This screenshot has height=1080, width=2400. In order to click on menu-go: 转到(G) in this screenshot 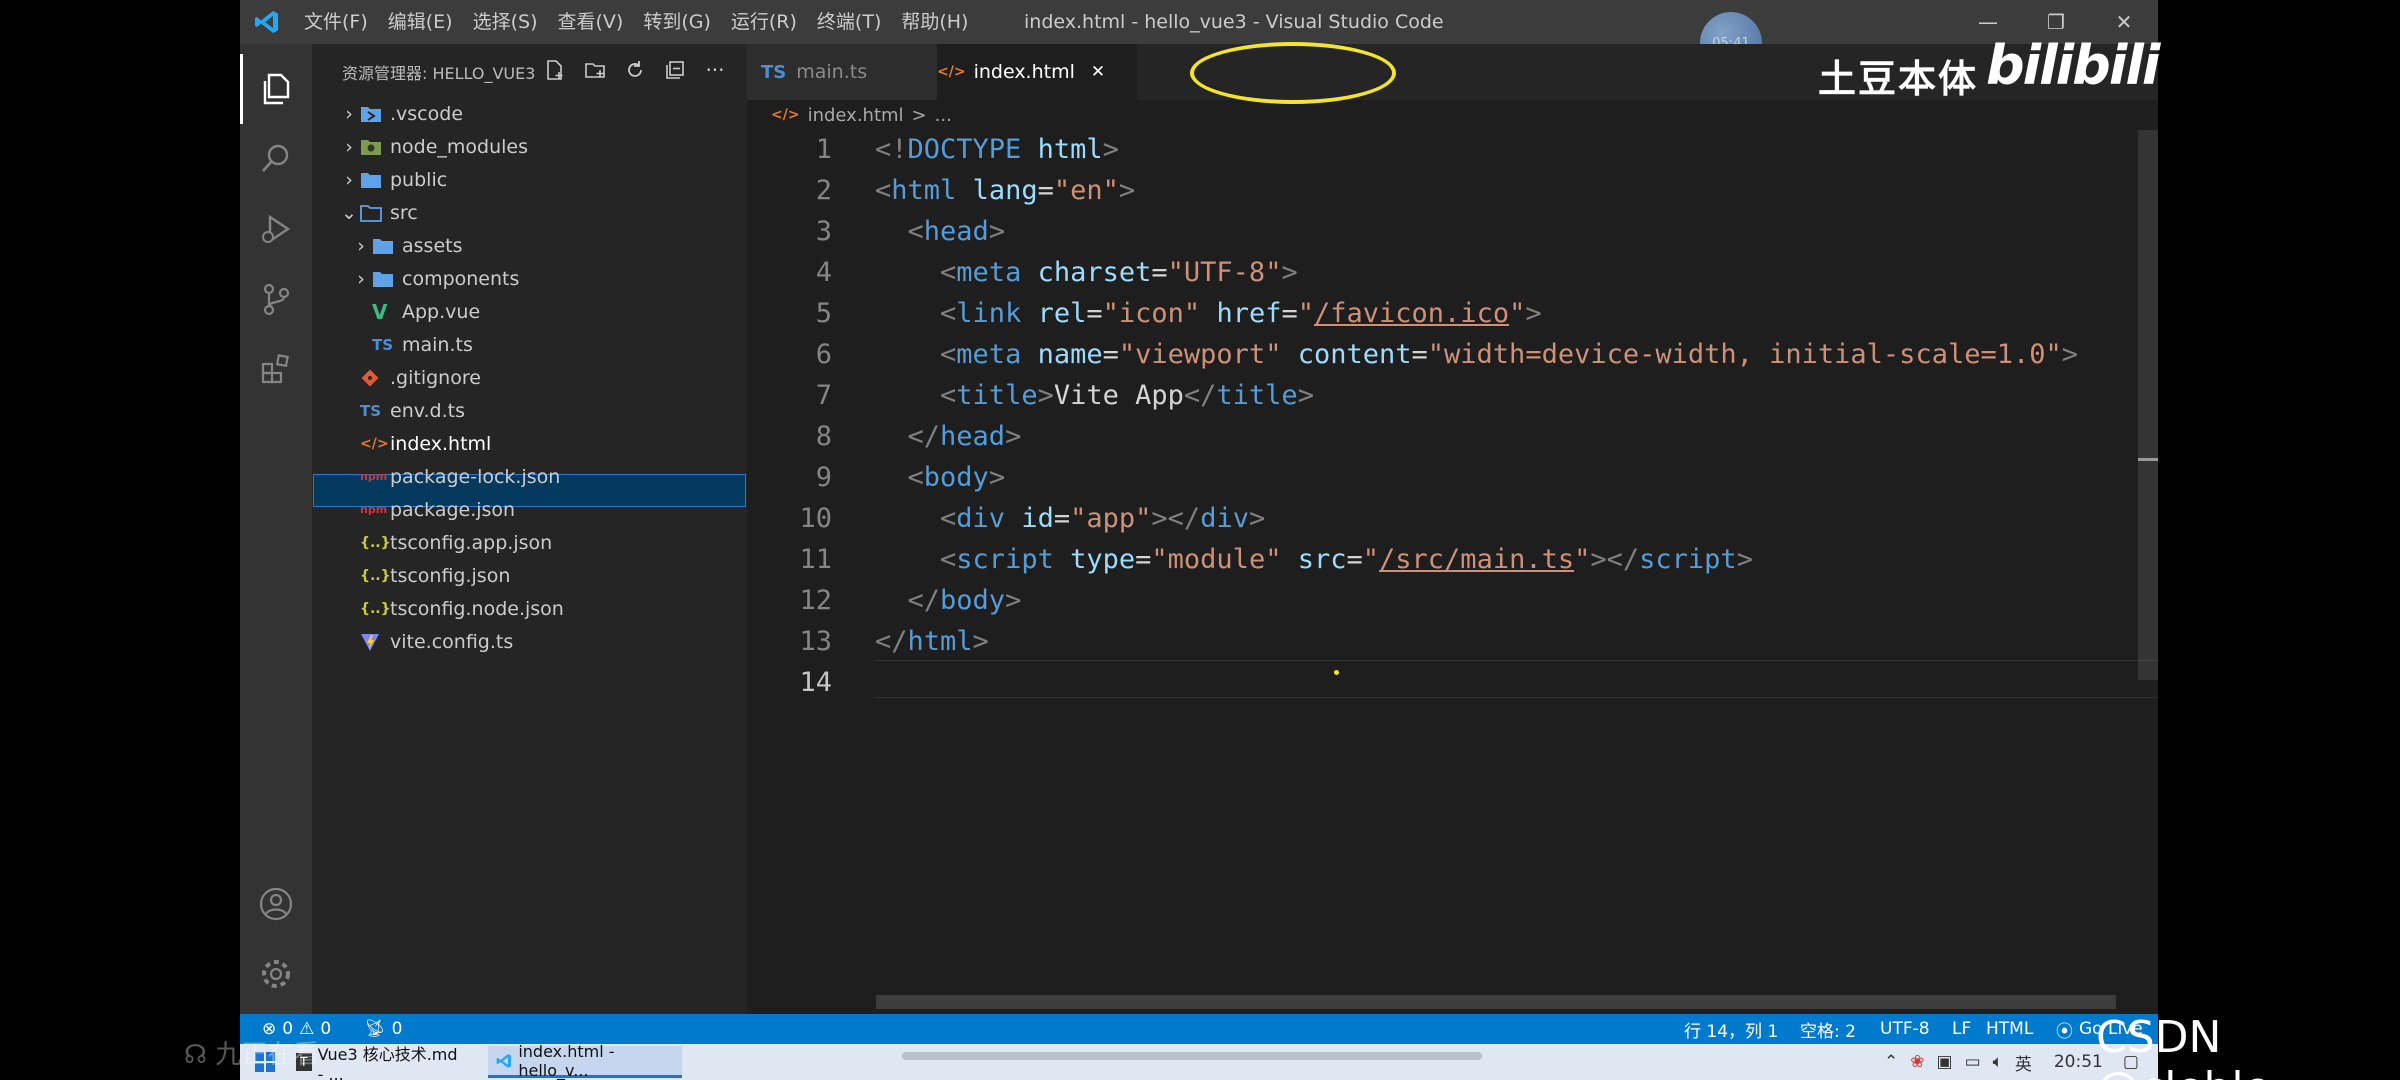, I will do `click(677, 22)`.